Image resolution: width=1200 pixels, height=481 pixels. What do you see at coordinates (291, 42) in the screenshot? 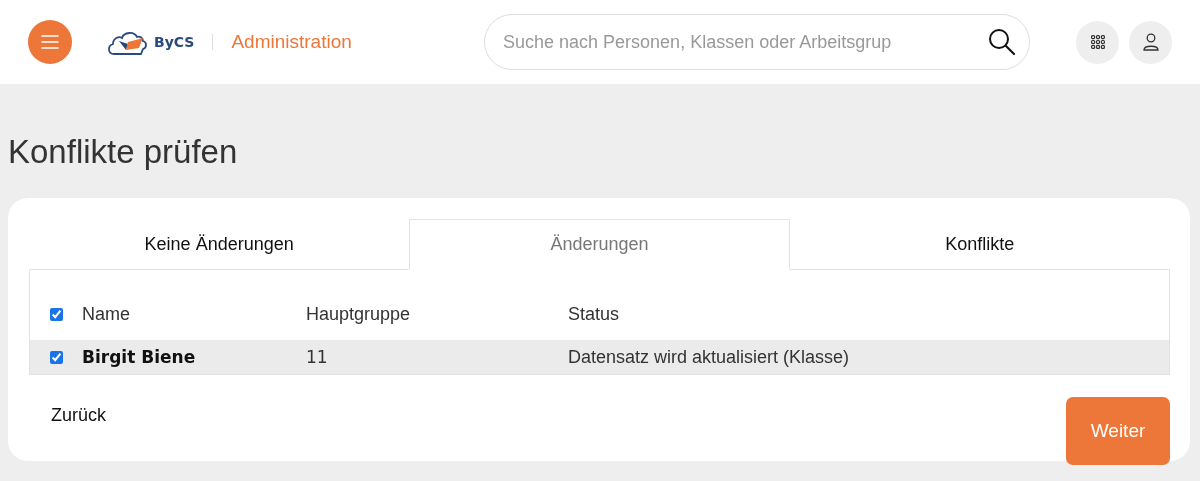
I see `app-title: Administration` at bounding box center [291, 42].